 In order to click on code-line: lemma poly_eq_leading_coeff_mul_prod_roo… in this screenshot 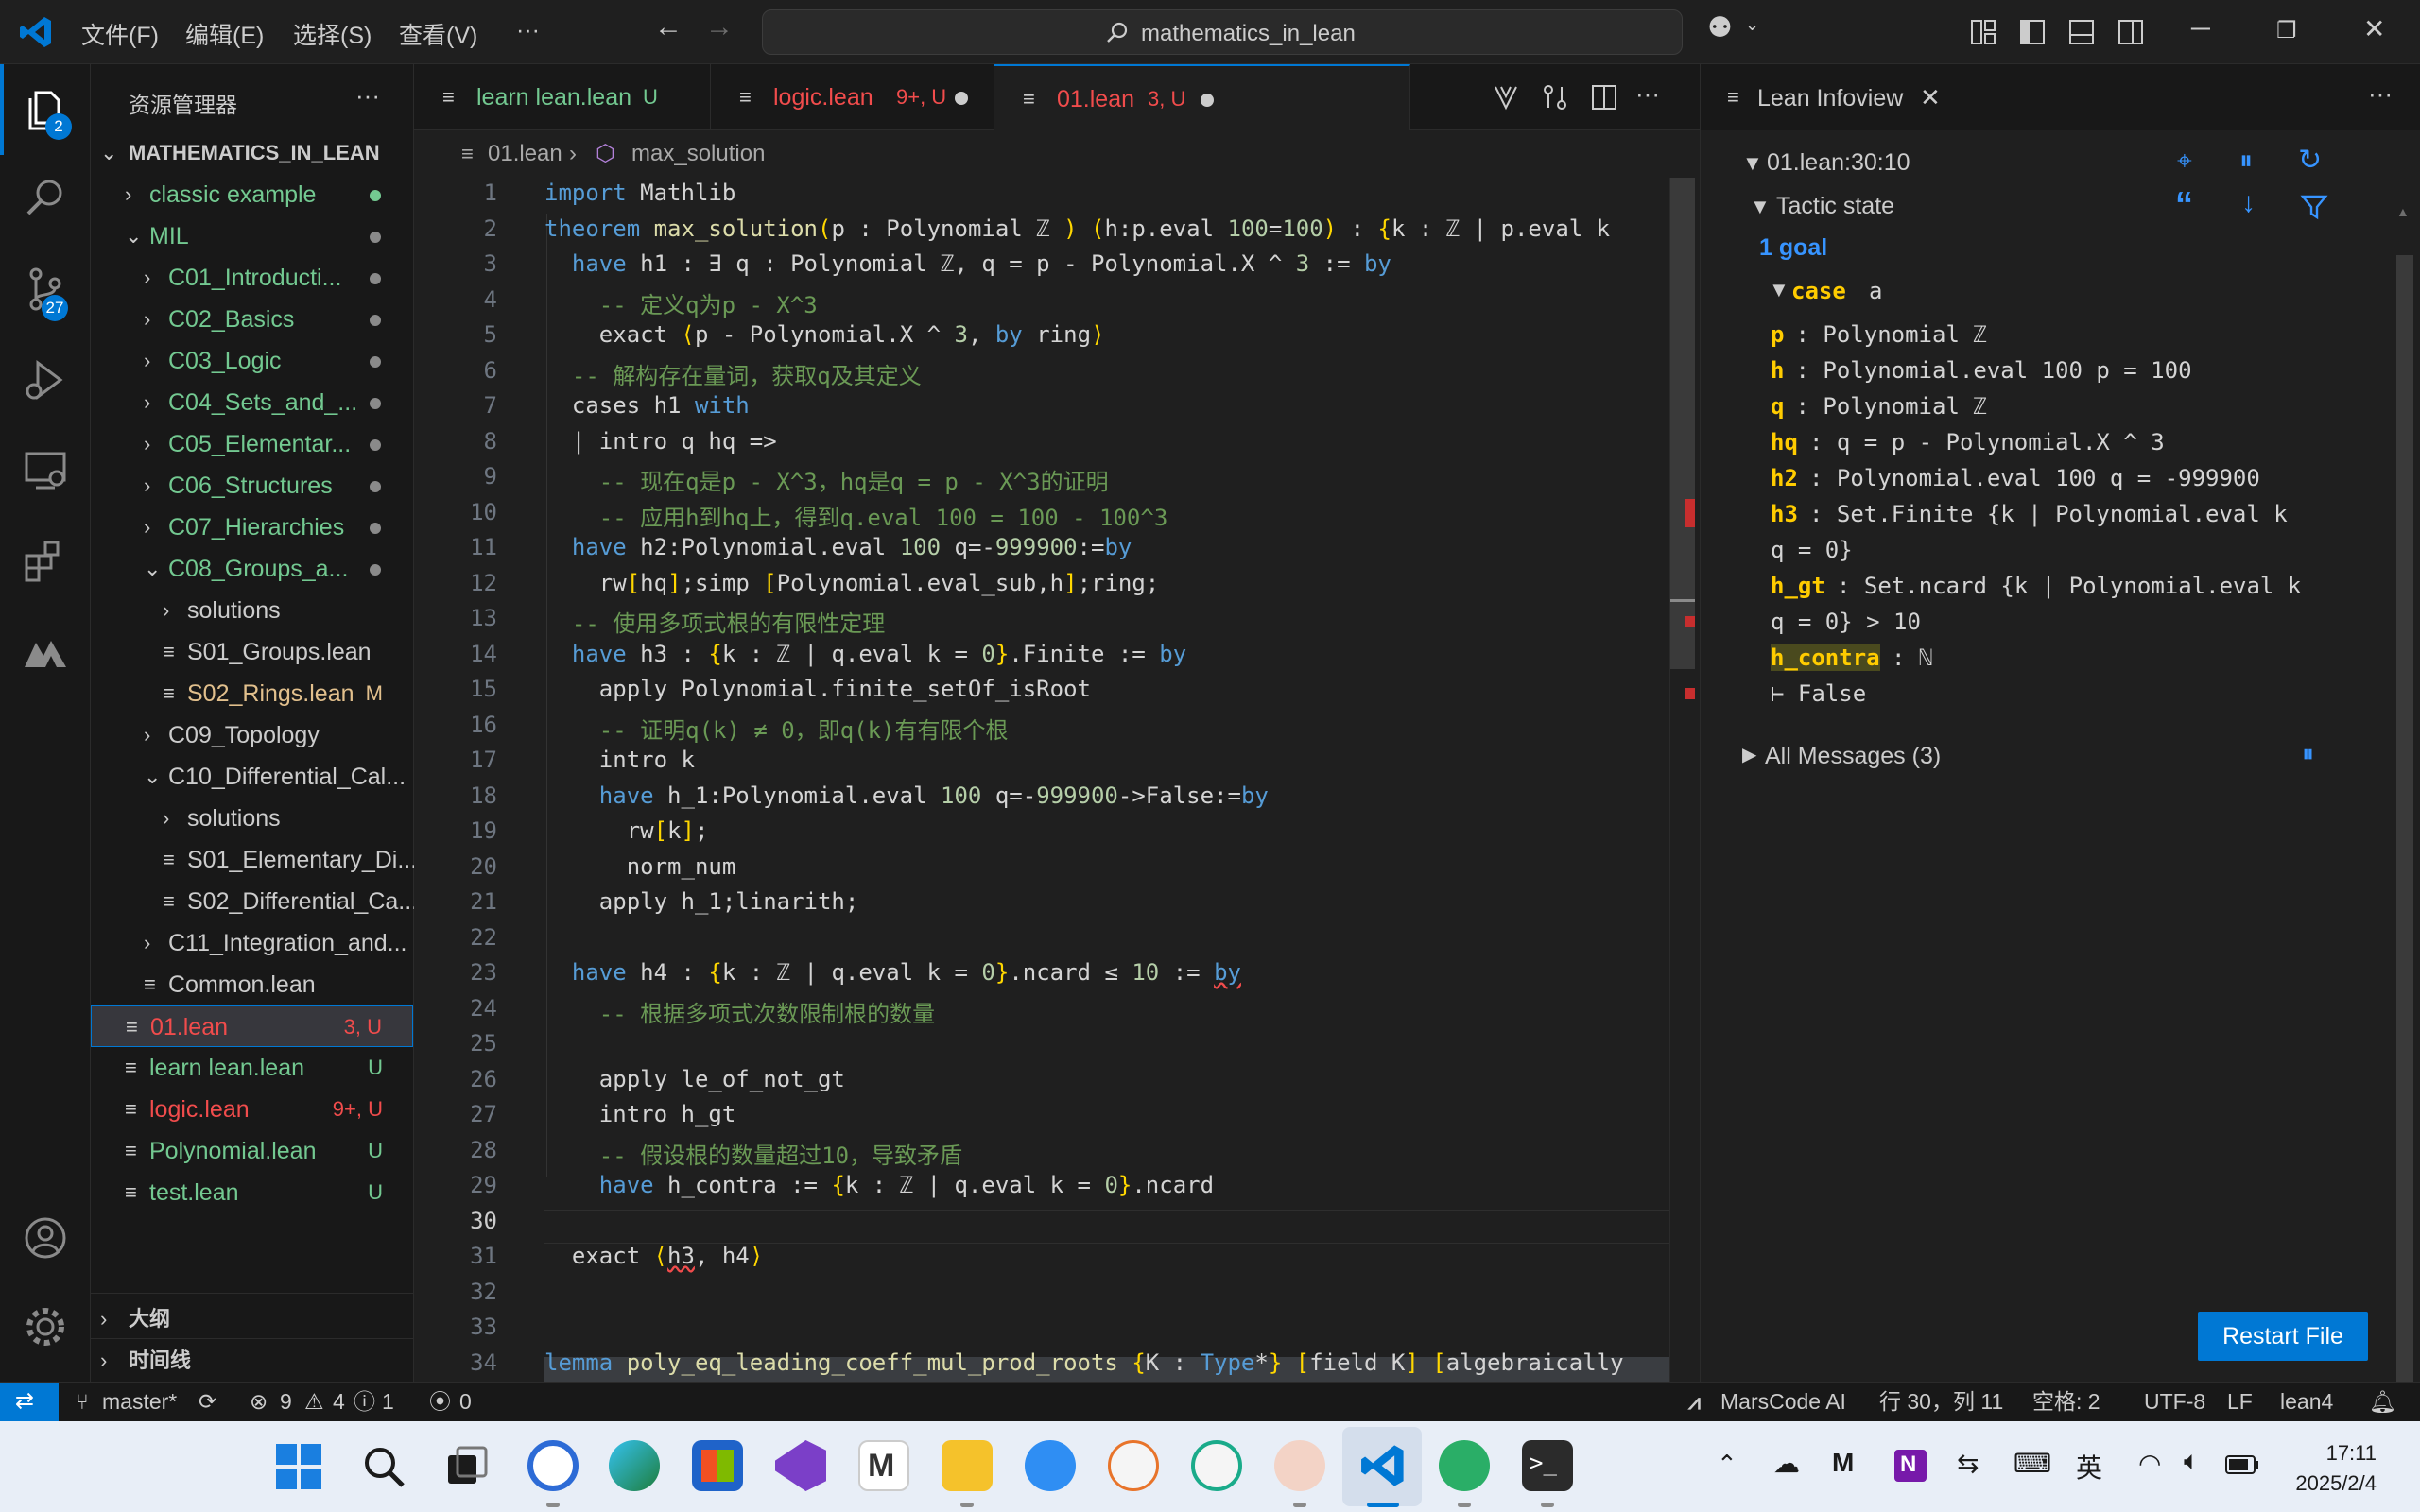, I will do `click(1084, 1362)`.